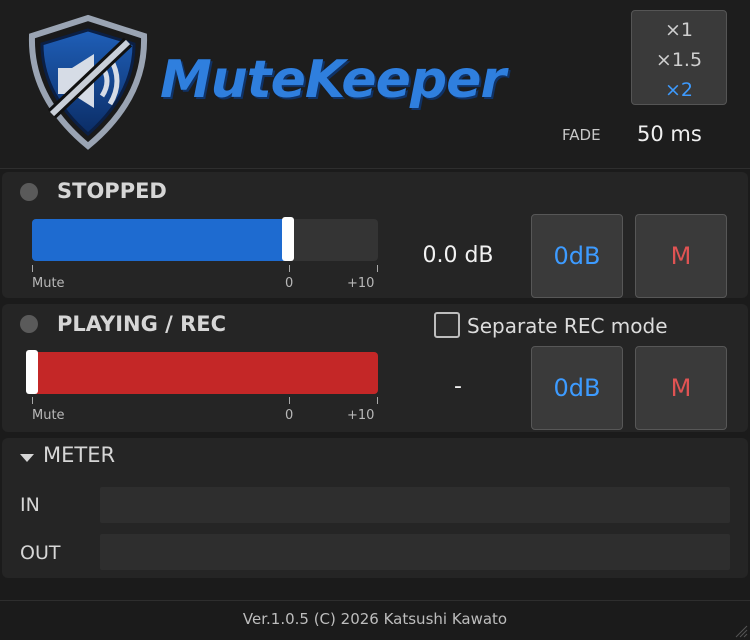  What do you see at coordinates (458, 255) in the screenshot?
I see `stopped-db-readout: 0.0 dB` at bounding box center [458, 255].